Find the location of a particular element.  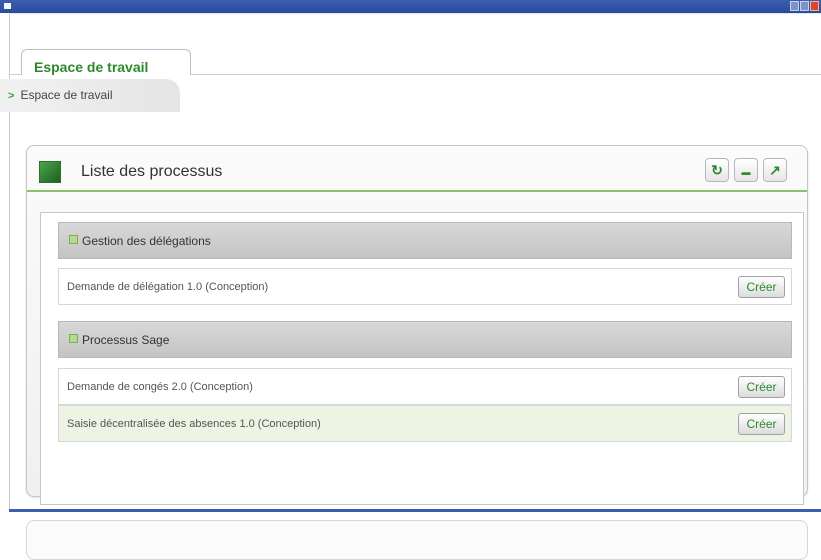

refresh-icon: ↻ is located at coordinates (717, 170).